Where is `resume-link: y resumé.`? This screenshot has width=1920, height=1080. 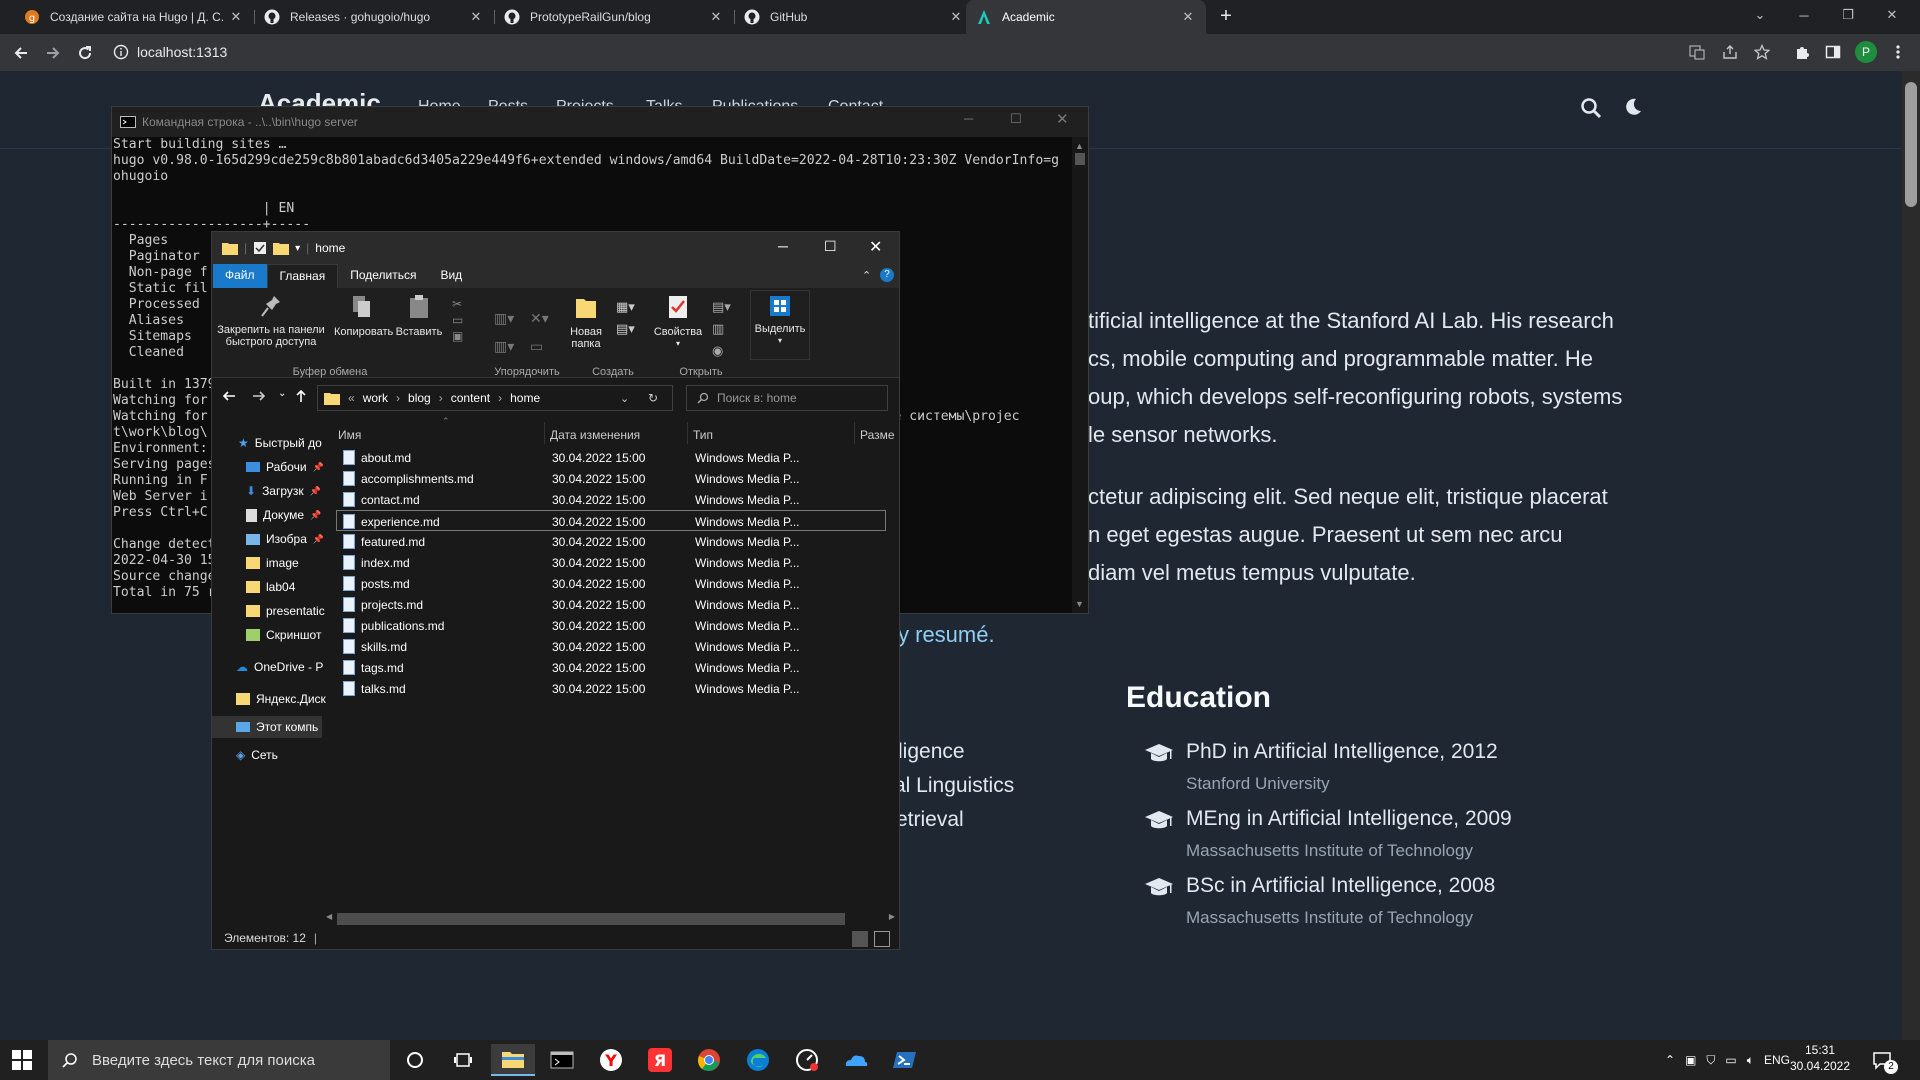 resume-link: y resumé. is located at coordinates (946, 635).